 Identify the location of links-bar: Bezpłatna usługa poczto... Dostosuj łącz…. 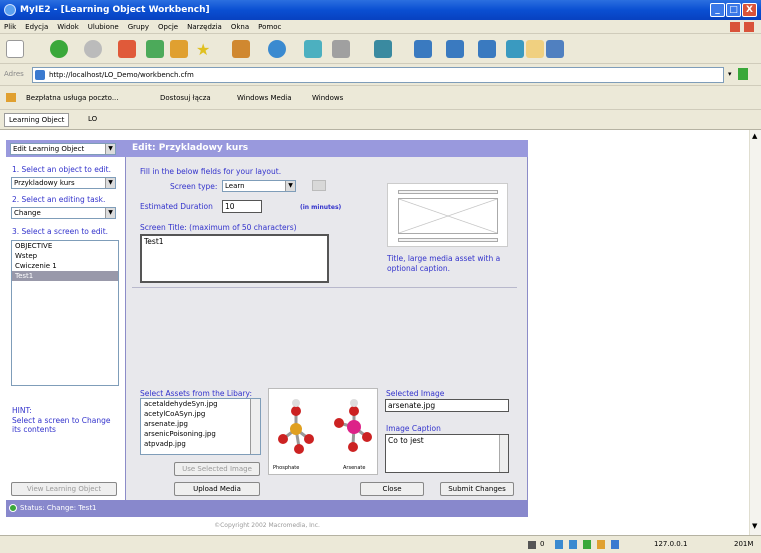
(380, 98).